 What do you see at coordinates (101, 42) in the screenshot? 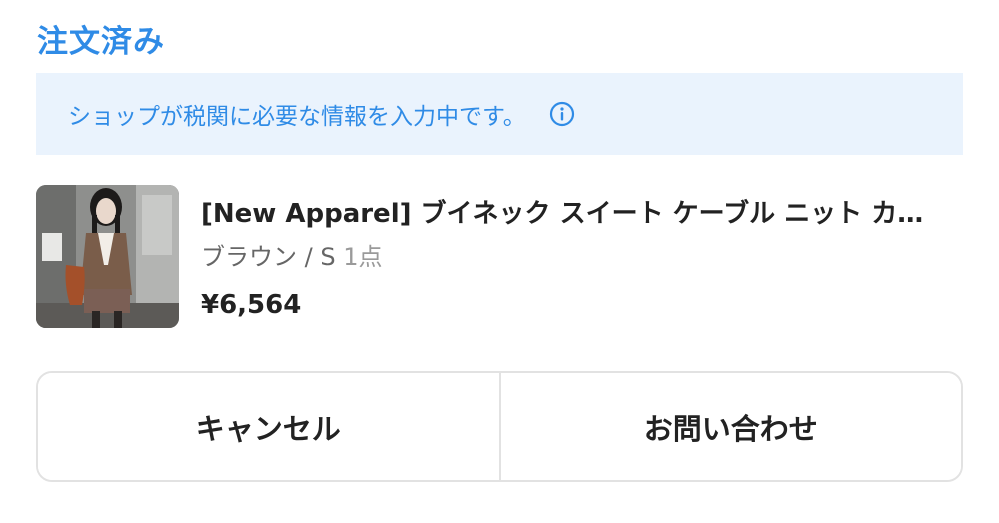
I see `order-status-title: 注文済み` at bounding box center [101, 42].